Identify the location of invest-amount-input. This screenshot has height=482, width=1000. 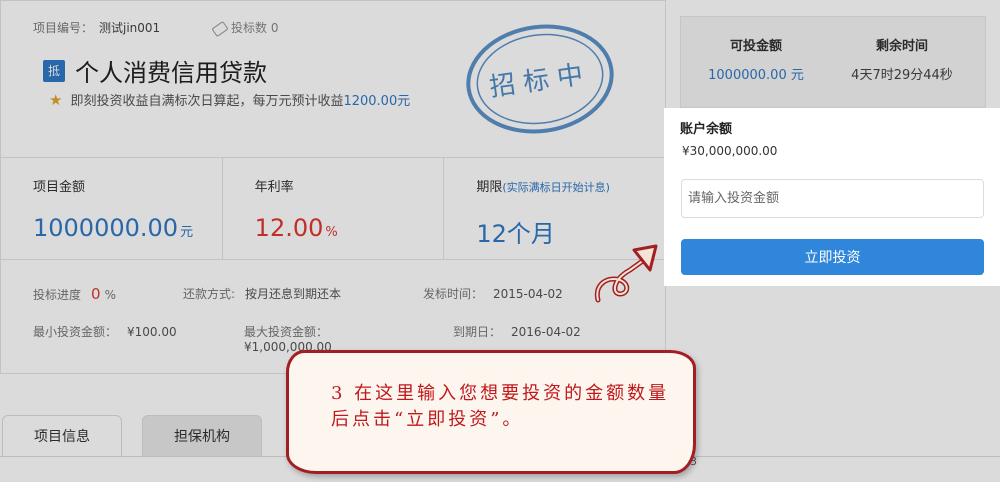
(832, 198).